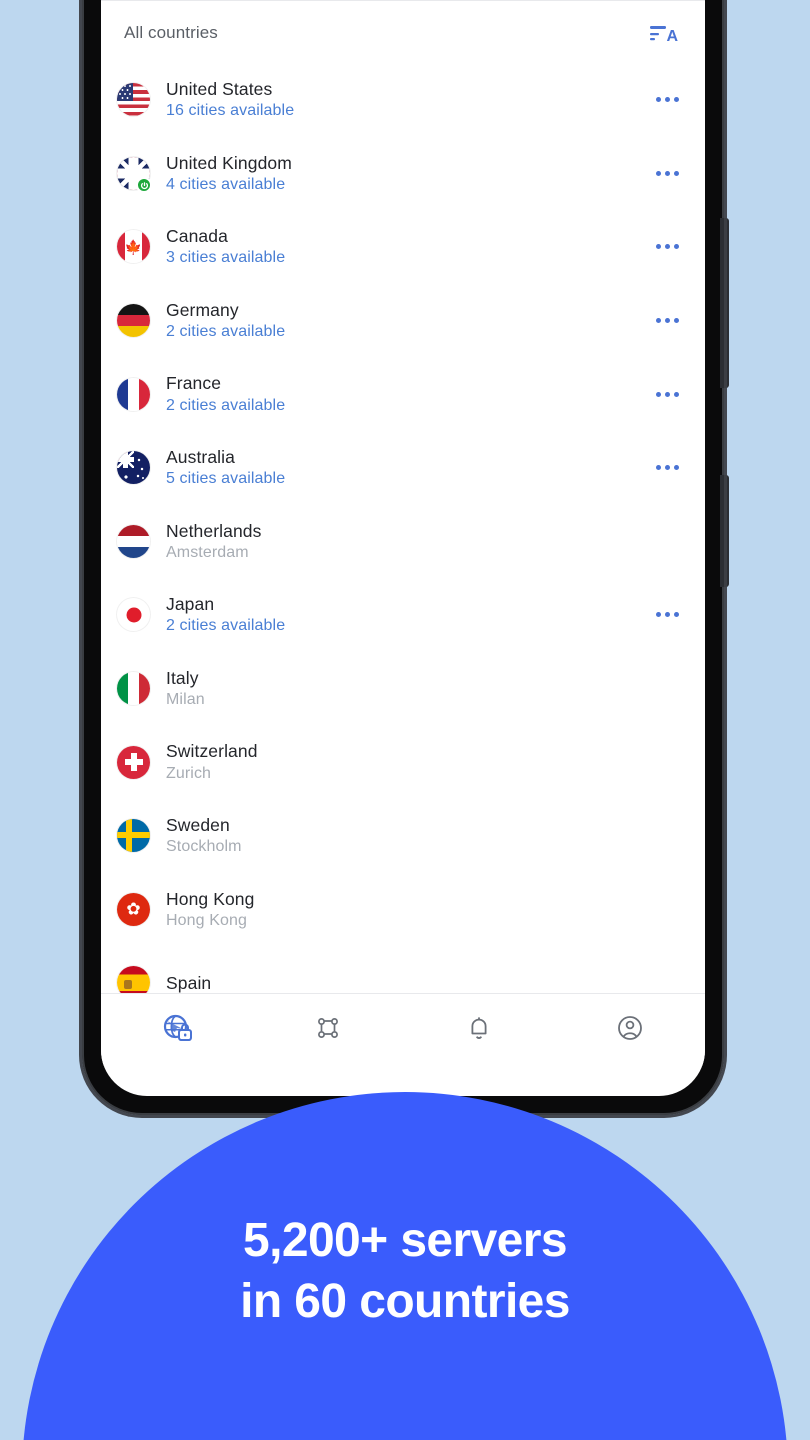 The height and width of the screenshot is (1440, 810). I want to click on country-row: United Kingdom 4 cities available, so click(403, 174).